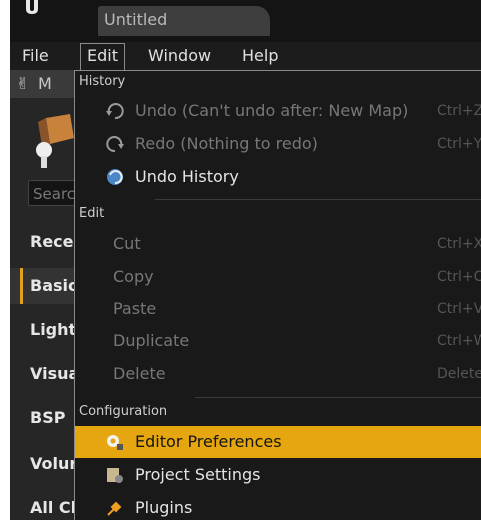 Image resolution: width=481 pixels, height=520 pixels. I want to click on section-edit: Edit, so click(92, 213).